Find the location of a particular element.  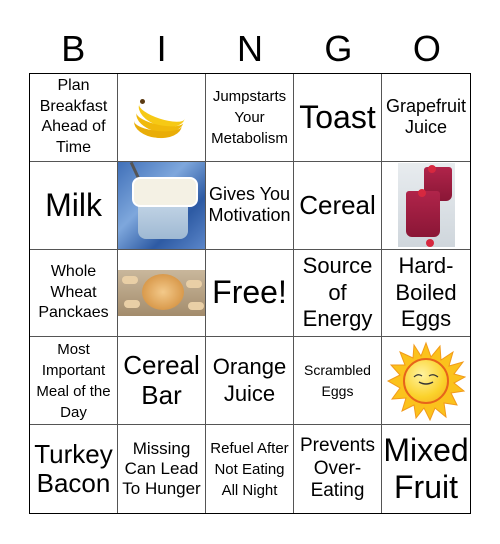

bingo-cell: Most Important Meal of the Day is located at coordinates (74, 381).